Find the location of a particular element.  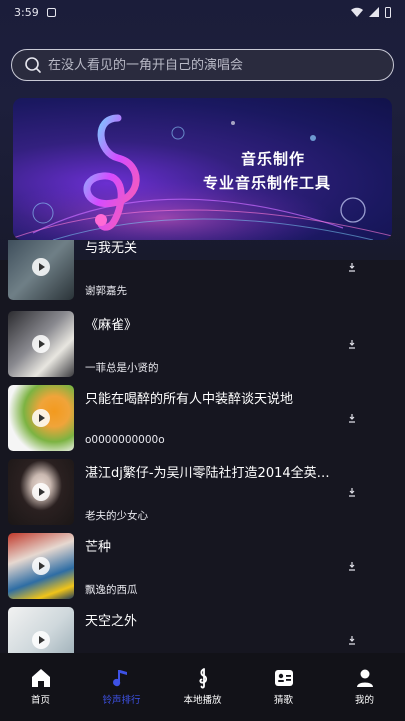

banner-subtitle: 专业音乐制作工具 is located at coordinates (267, 183).